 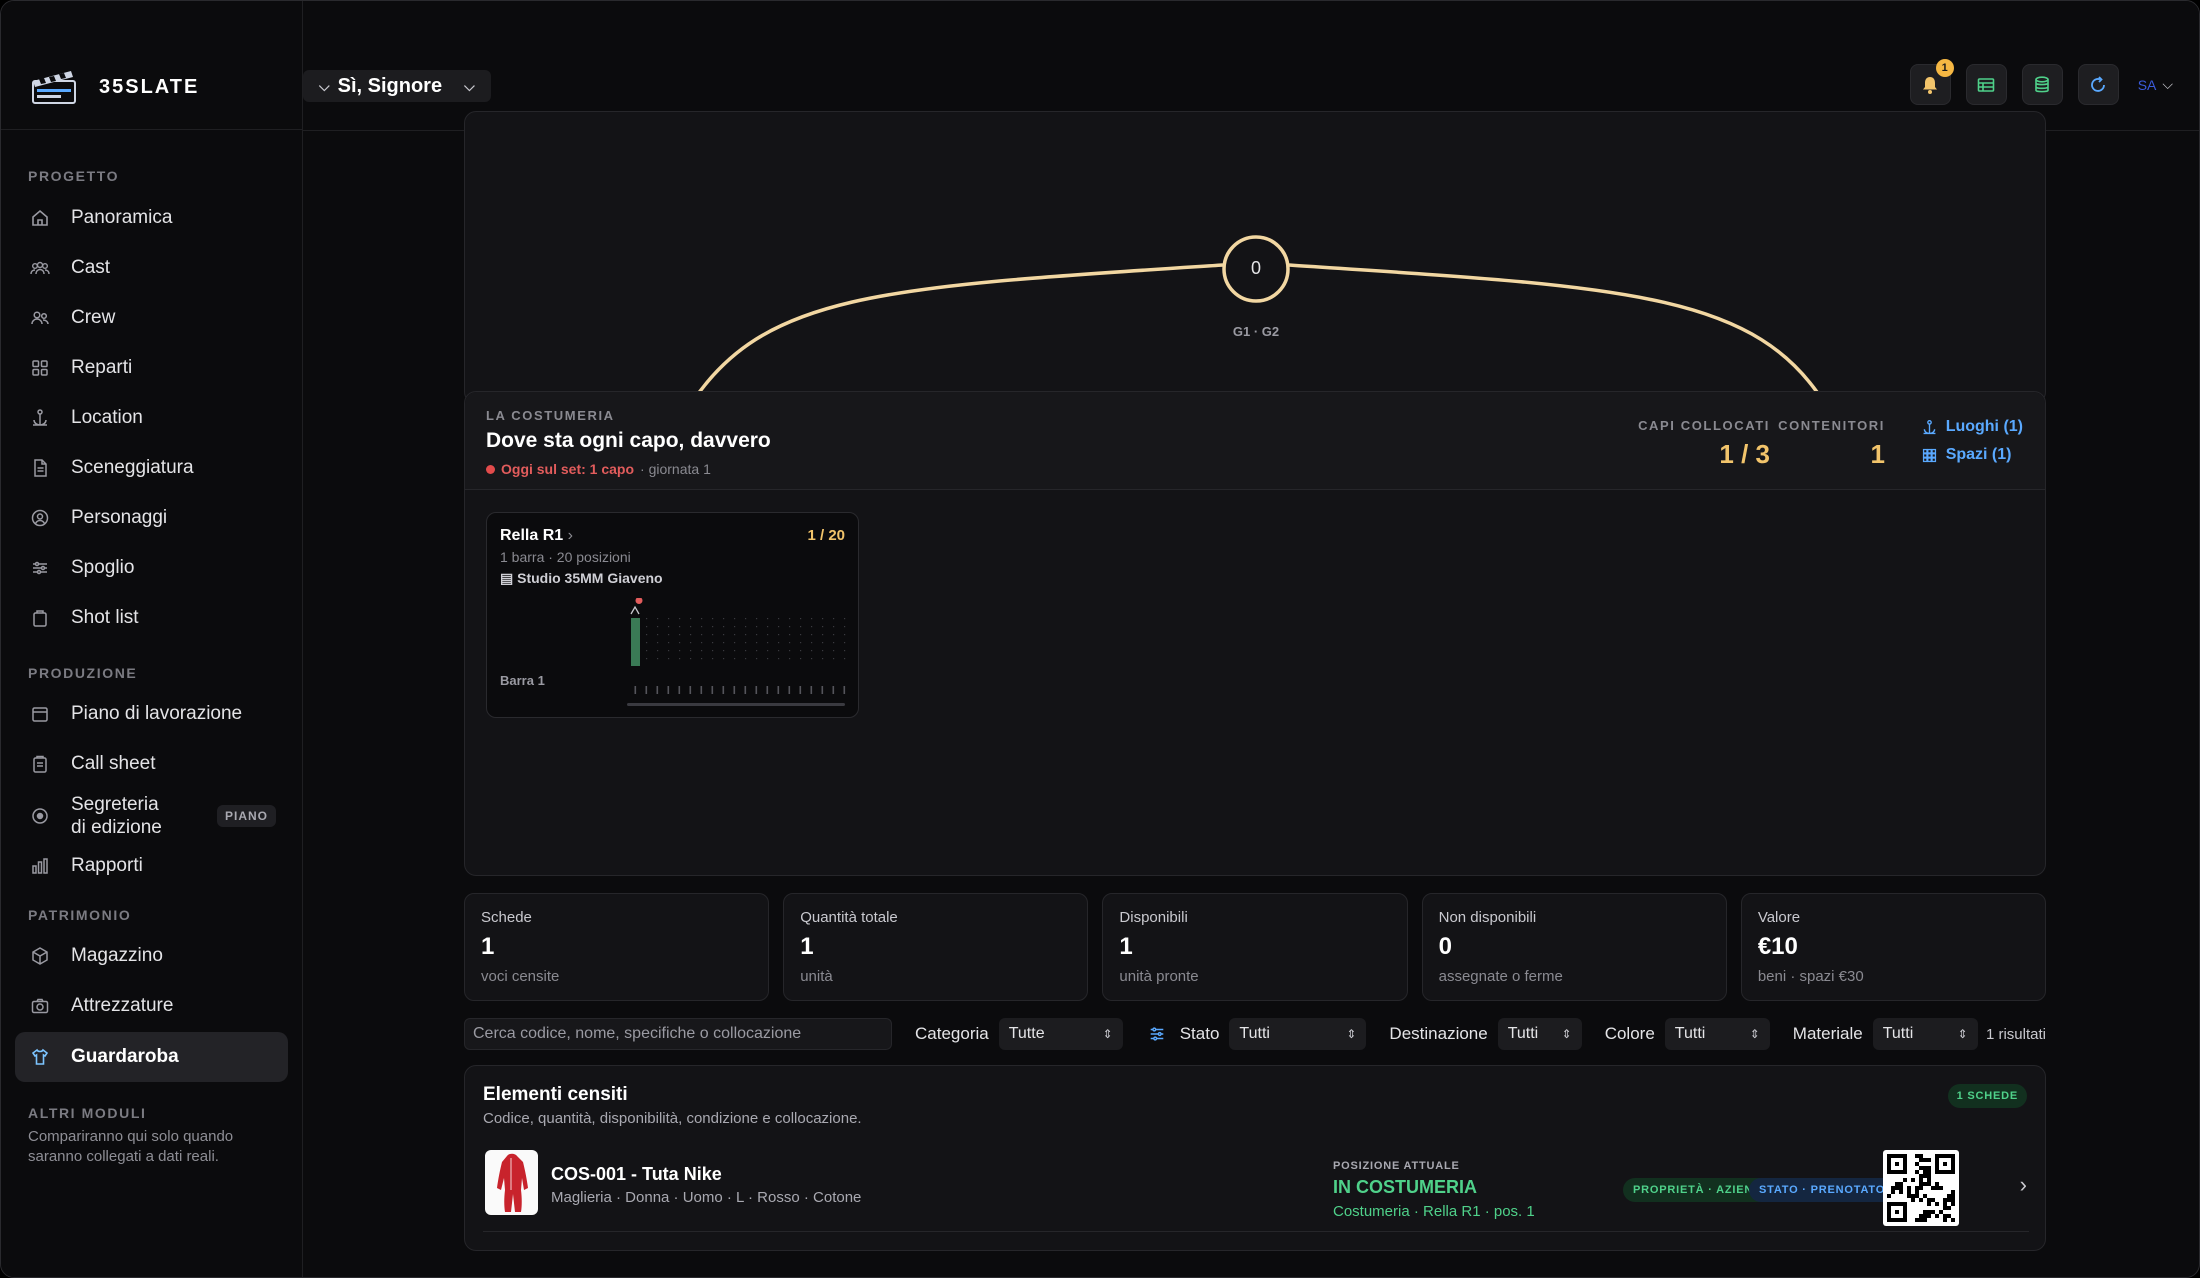 What do you see at coordinates (151, 714) in the screenshot?
I see `sidebar-item-piano-di-lavorazione: Piano di lavorazione` at bounding box center [151, 714].